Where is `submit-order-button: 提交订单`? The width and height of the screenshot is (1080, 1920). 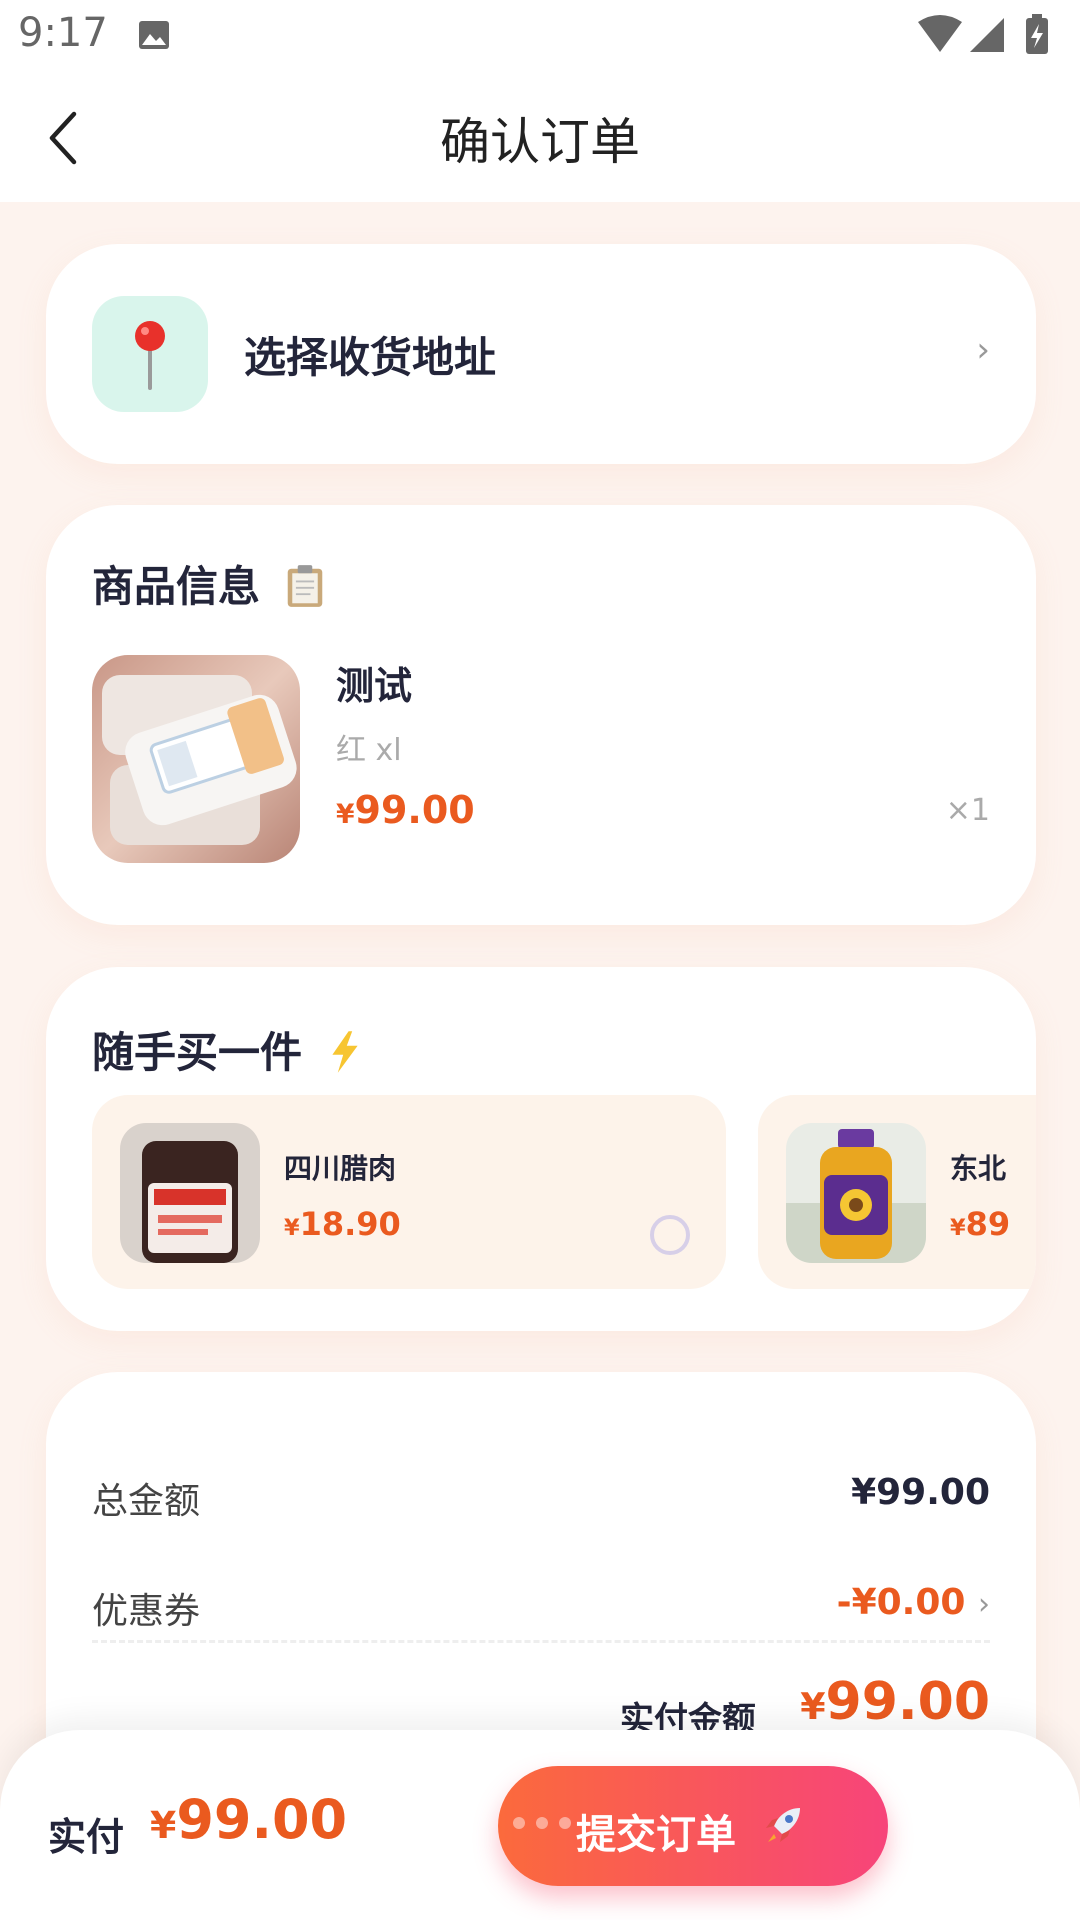
submit-order-button: 提交订单 is located at coordinates (693, 1826).